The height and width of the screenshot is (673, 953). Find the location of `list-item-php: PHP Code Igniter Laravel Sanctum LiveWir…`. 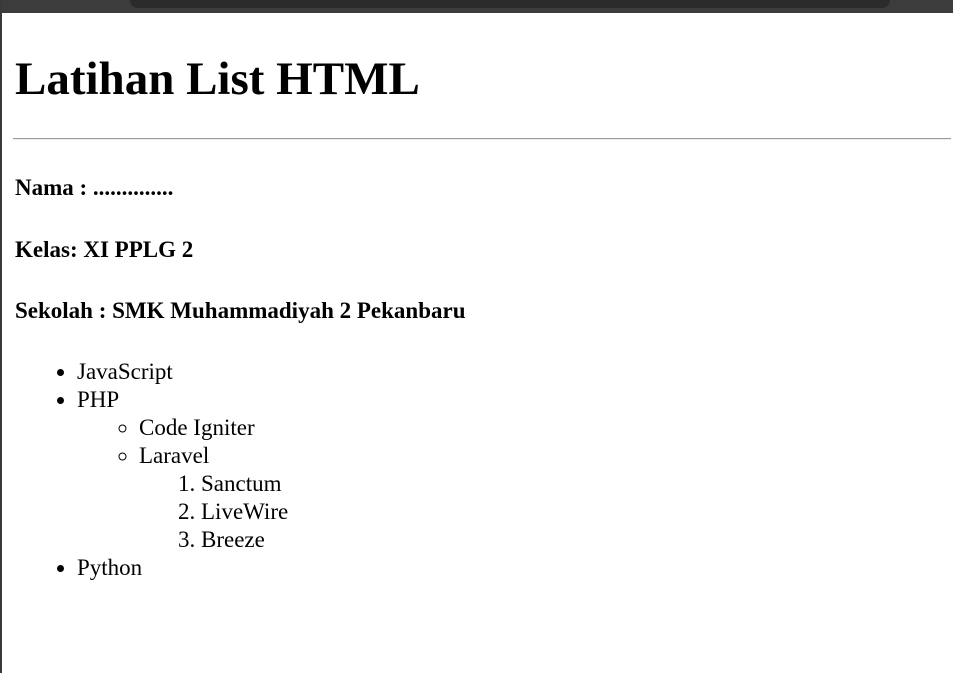

list-item-php: PHP Code Igniter Laravel Sanctum LiveWir… is located at coordinates (182, 470).